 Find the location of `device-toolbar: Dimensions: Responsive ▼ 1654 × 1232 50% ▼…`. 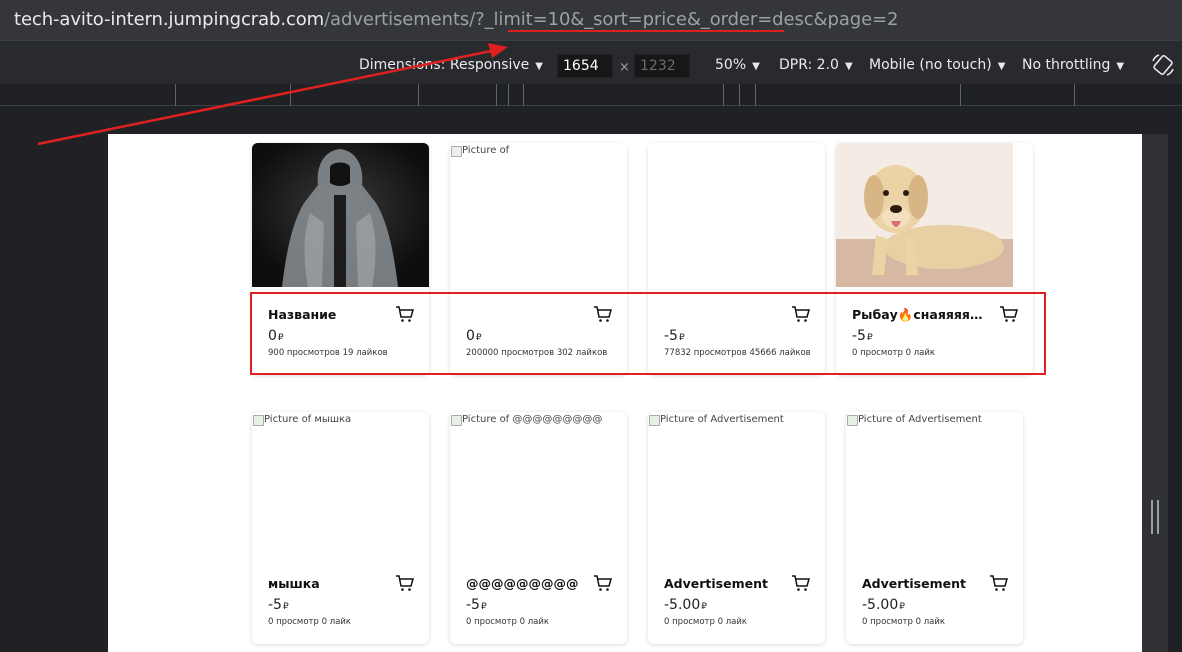

device-toolbar: Dimensions: Responsive ▼ 1654 × 1232 50% ▼… is located at coordinates (591, 62).